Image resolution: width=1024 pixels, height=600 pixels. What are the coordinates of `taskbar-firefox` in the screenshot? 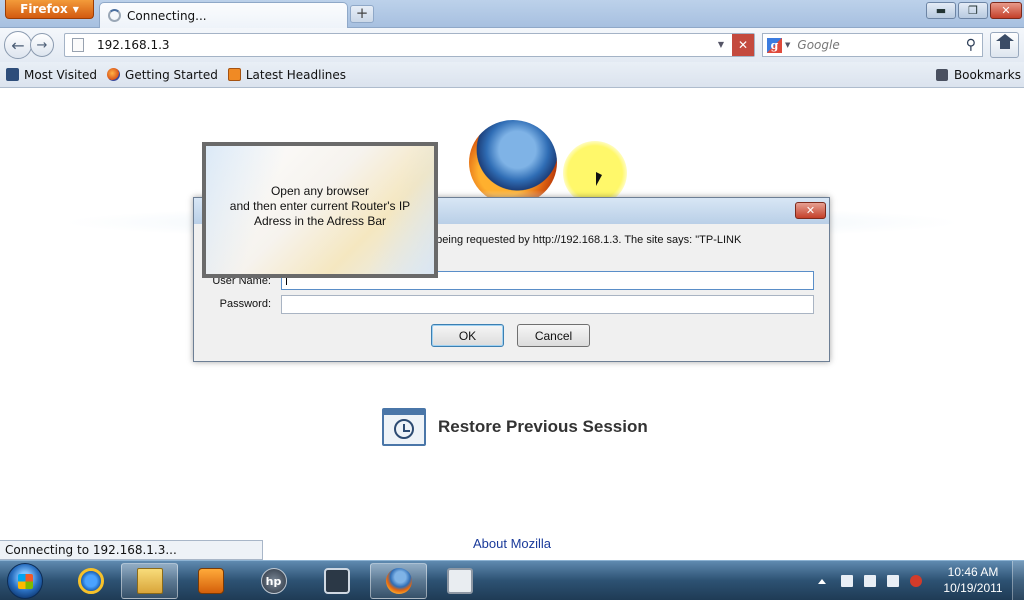 It's located at (398, 581).